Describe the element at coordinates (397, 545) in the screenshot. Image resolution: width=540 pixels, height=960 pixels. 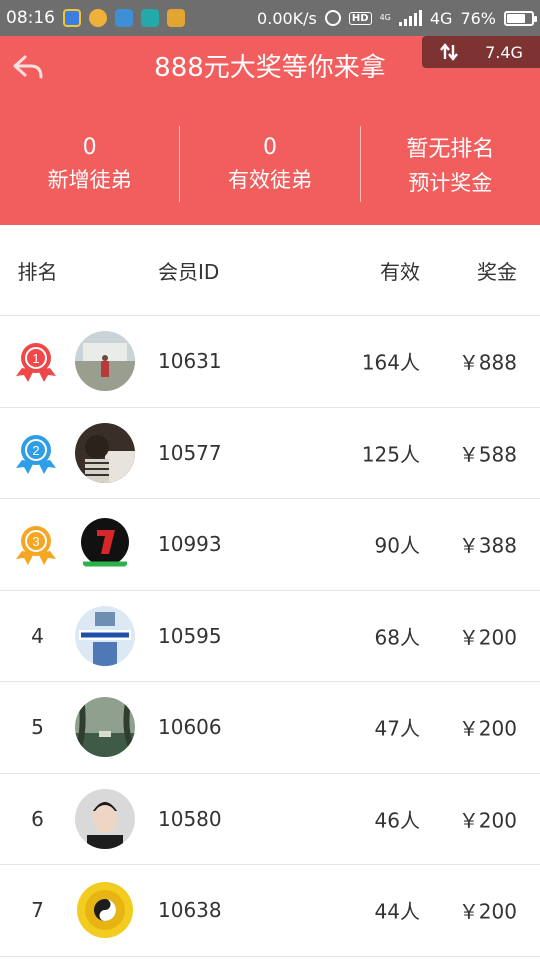
I see `valid-count: 90人` at that location.